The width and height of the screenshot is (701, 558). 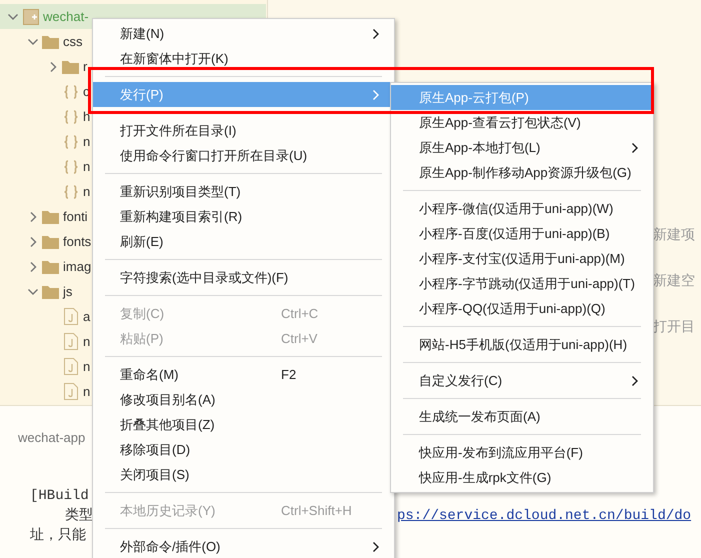 What do you see at coordinates (674, 234) in the screenshot?
I see `hint-text: 新建项` at bounding box center [674, 234].